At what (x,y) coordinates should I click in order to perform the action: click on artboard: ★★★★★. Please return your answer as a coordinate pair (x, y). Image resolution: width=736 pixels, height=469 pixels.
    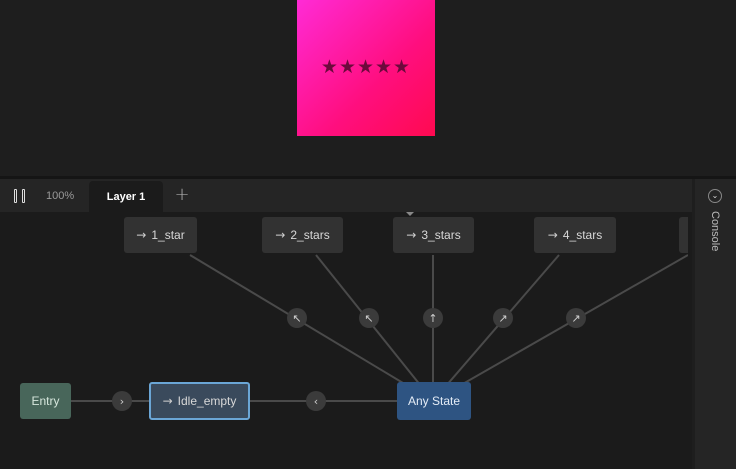
    Looking at the image, I should click on (366, 68).